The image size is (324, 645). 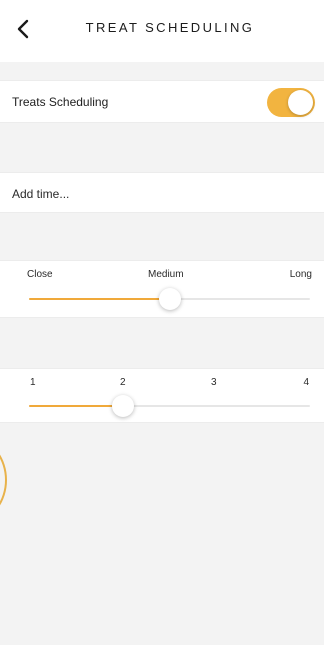 What do you see at coordinates (123, 382) in the screenshot?
I see `count-label-2: 2` at bounding box center [123, 382].